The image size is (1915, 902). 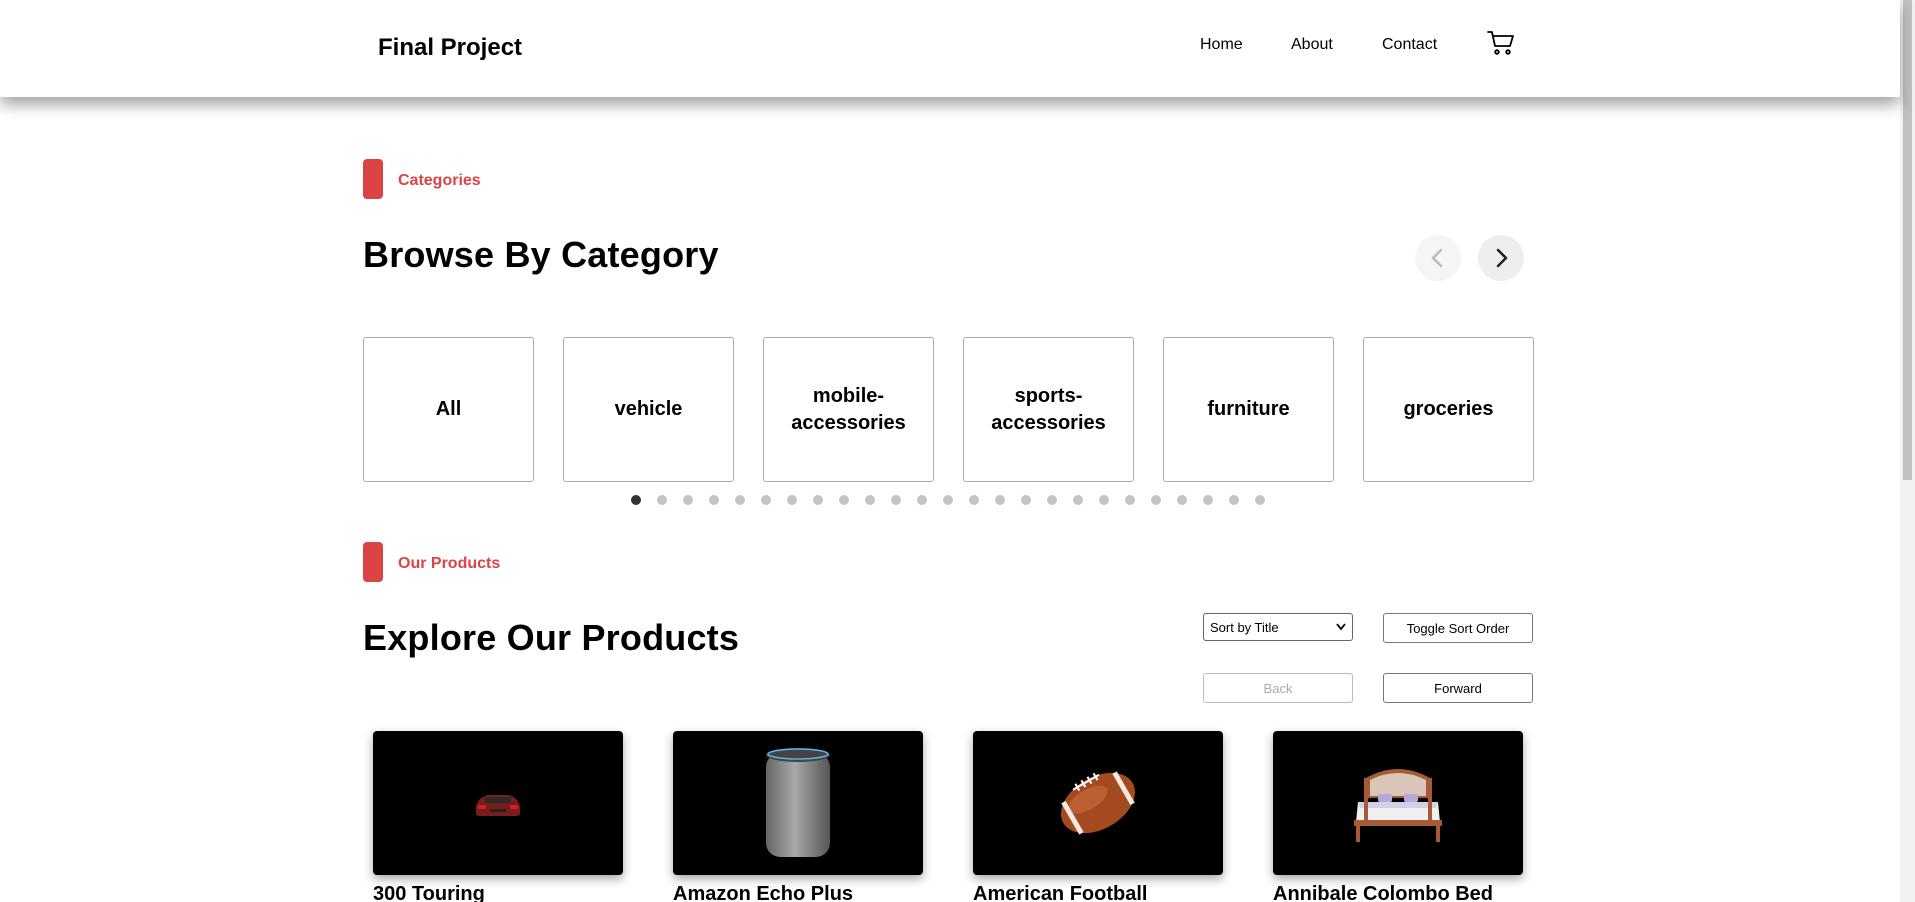 I want to click on categories-accent-bar, so click(x=373, y=179).